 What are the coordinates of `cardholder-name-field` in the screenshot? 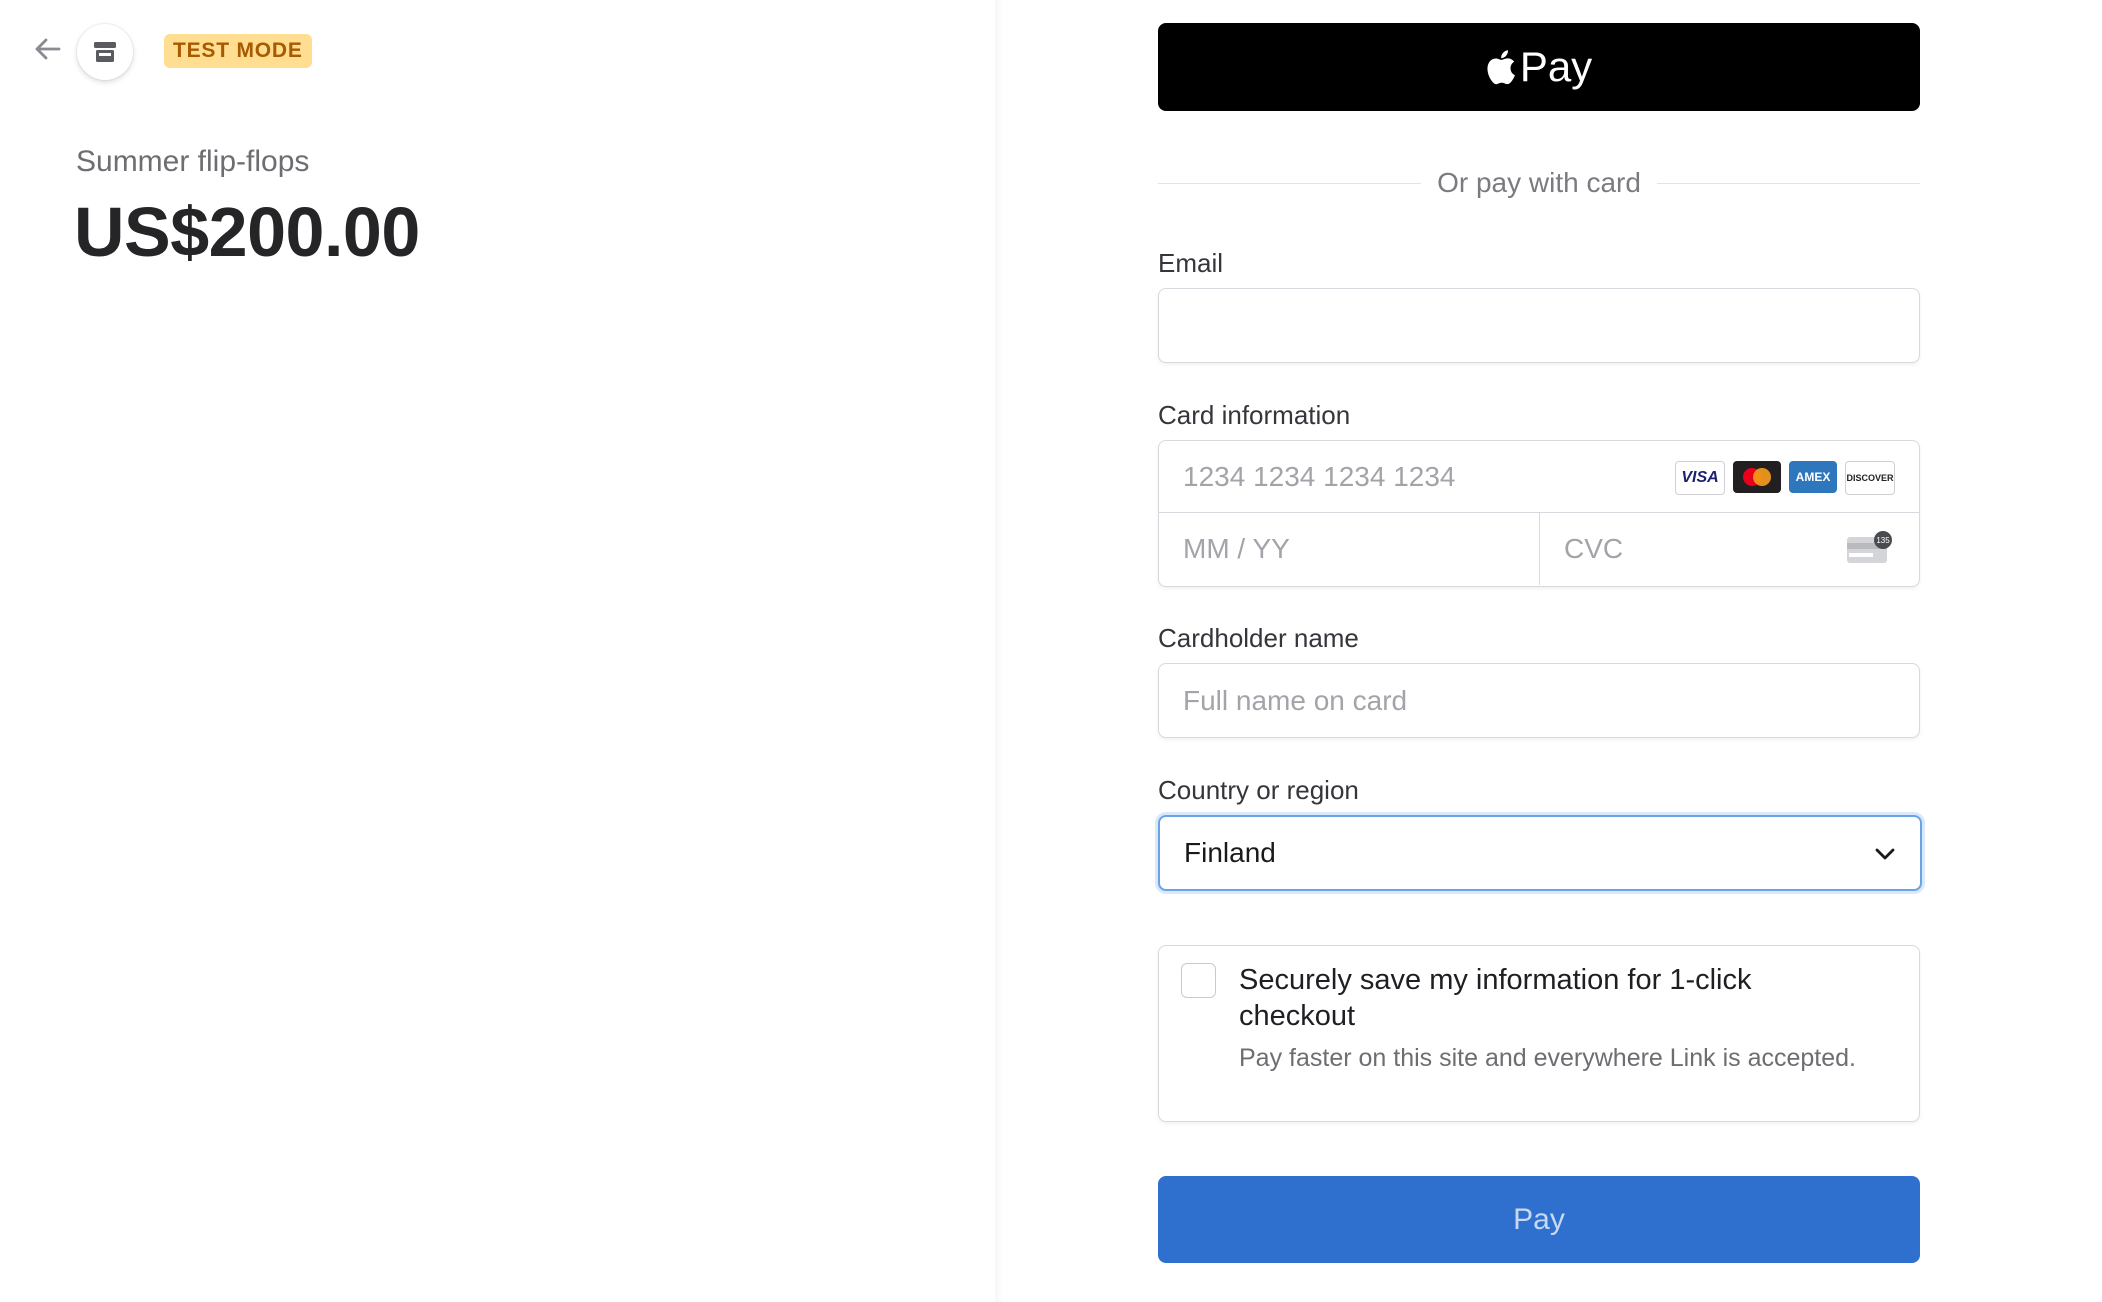 It's located at (1539, 700).